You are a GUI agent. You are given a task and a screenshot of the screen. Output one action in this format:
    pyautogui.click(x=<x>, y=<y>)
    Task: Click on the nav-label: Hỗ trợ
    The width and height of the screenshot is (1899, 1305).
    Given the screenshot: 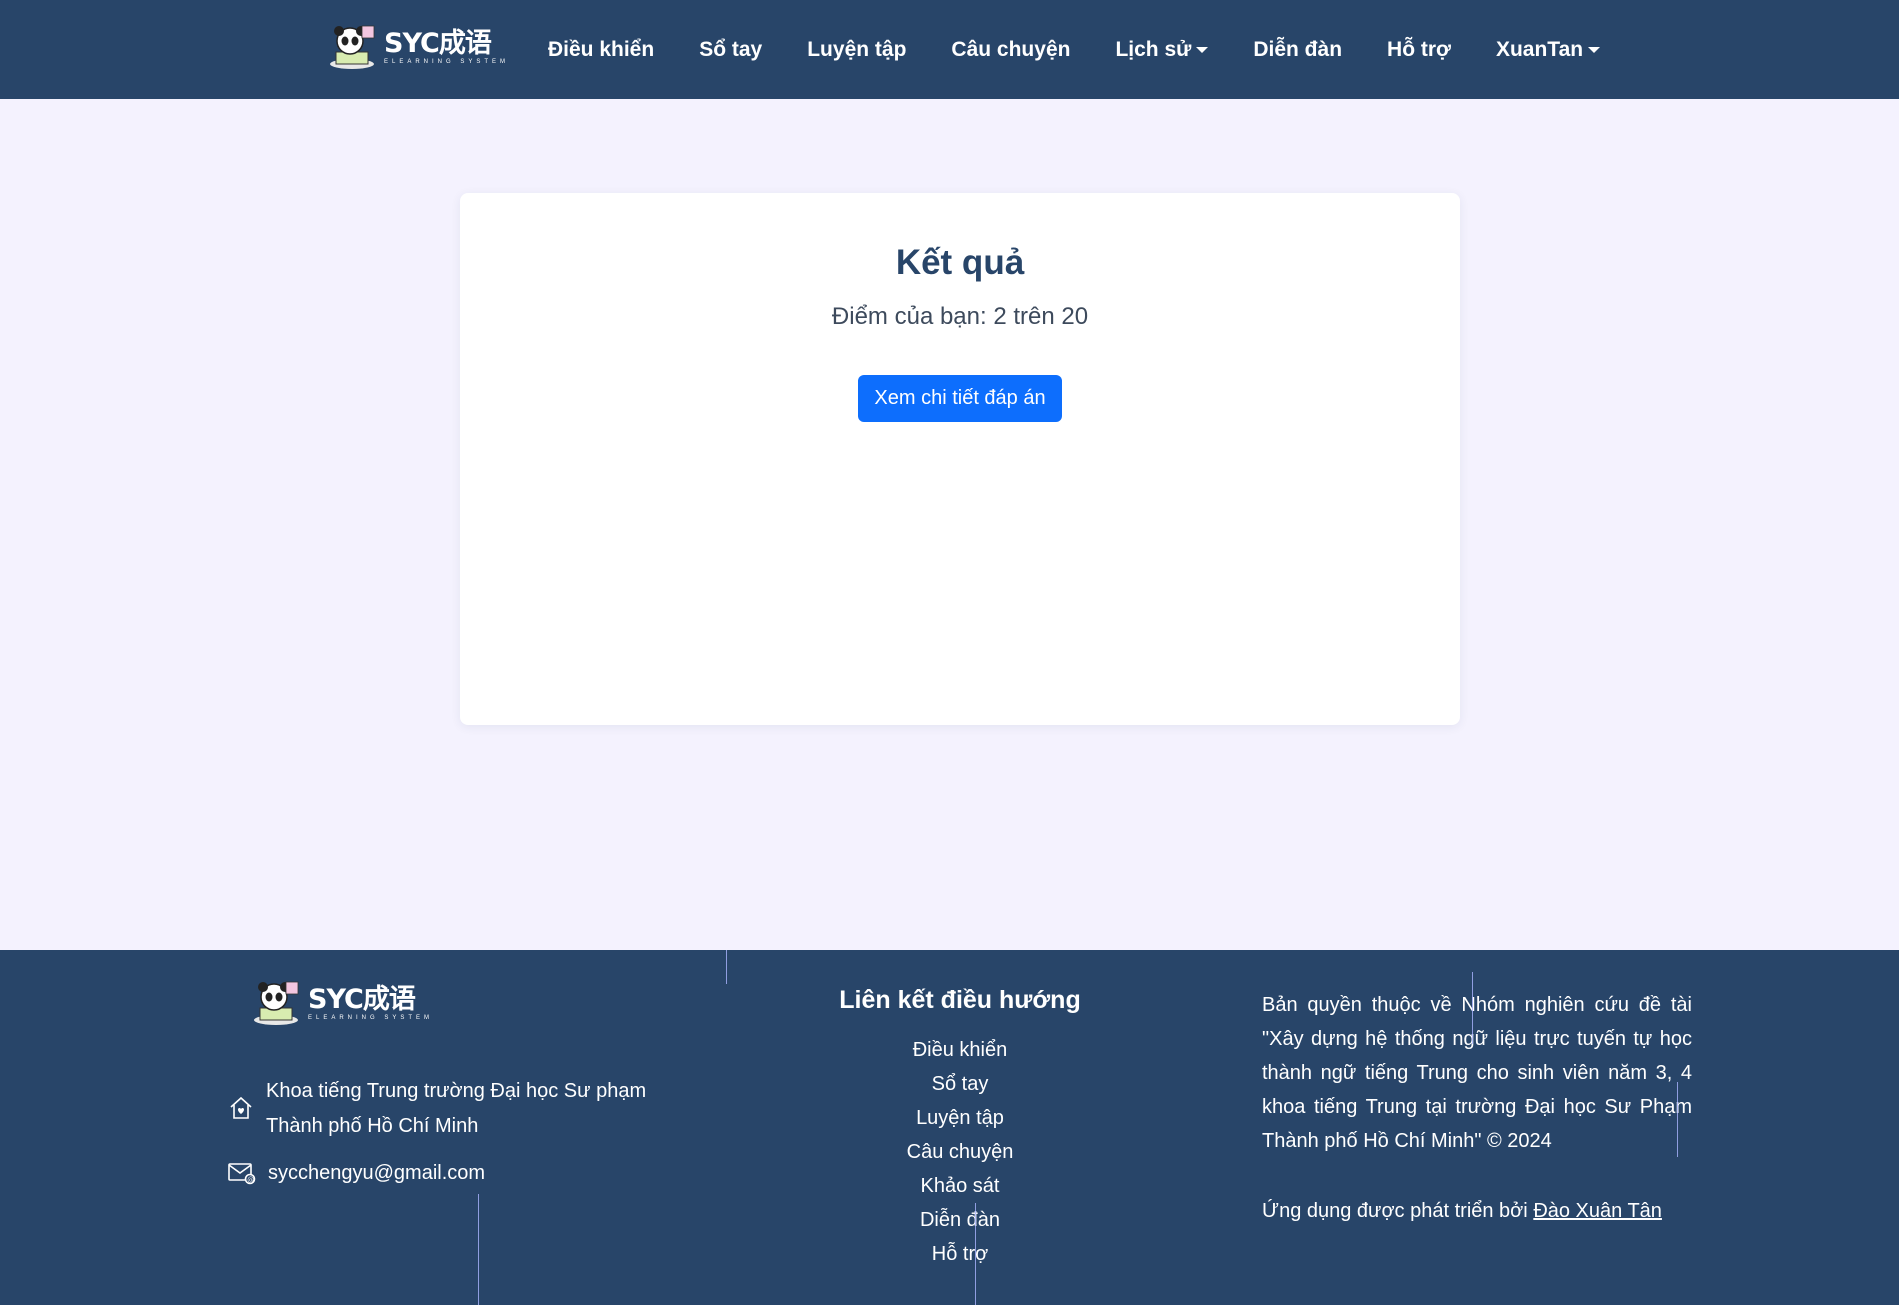 What is the action you would take?
    pyautogui.click(x=1419, y=49)
    